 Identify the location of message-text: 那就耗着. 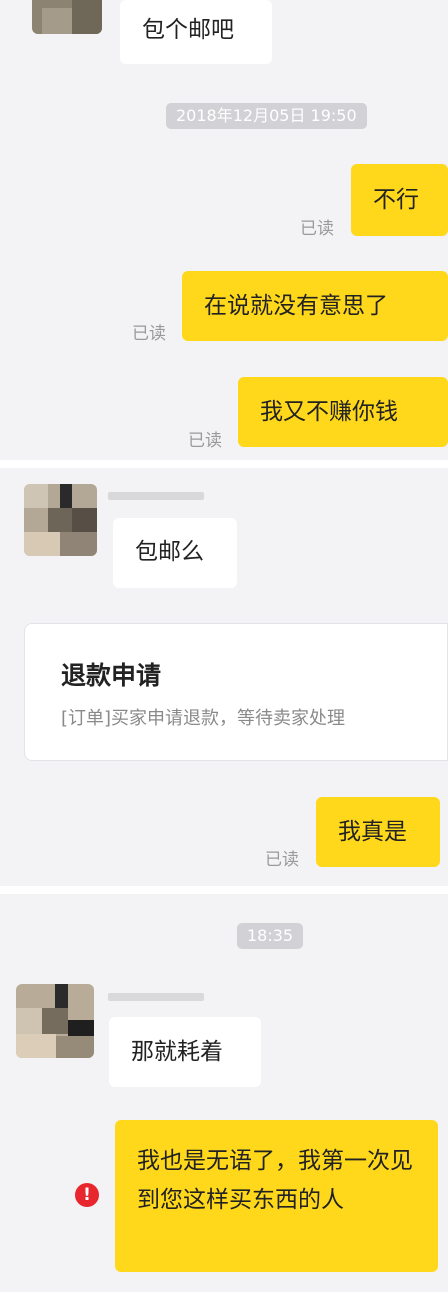
(177, 1052).